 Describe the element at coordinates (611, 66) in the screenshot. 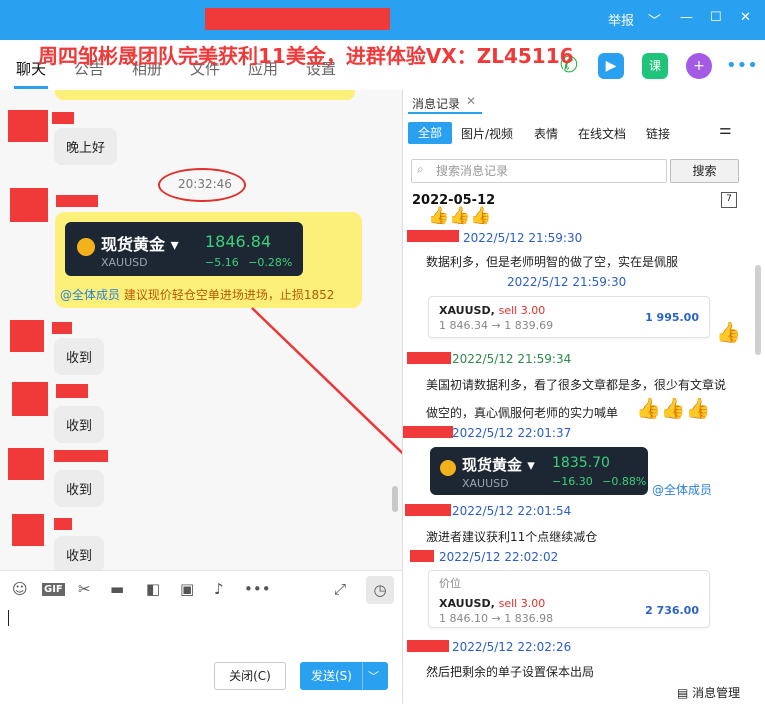

I see `video-call-icon: ▶` at that location.